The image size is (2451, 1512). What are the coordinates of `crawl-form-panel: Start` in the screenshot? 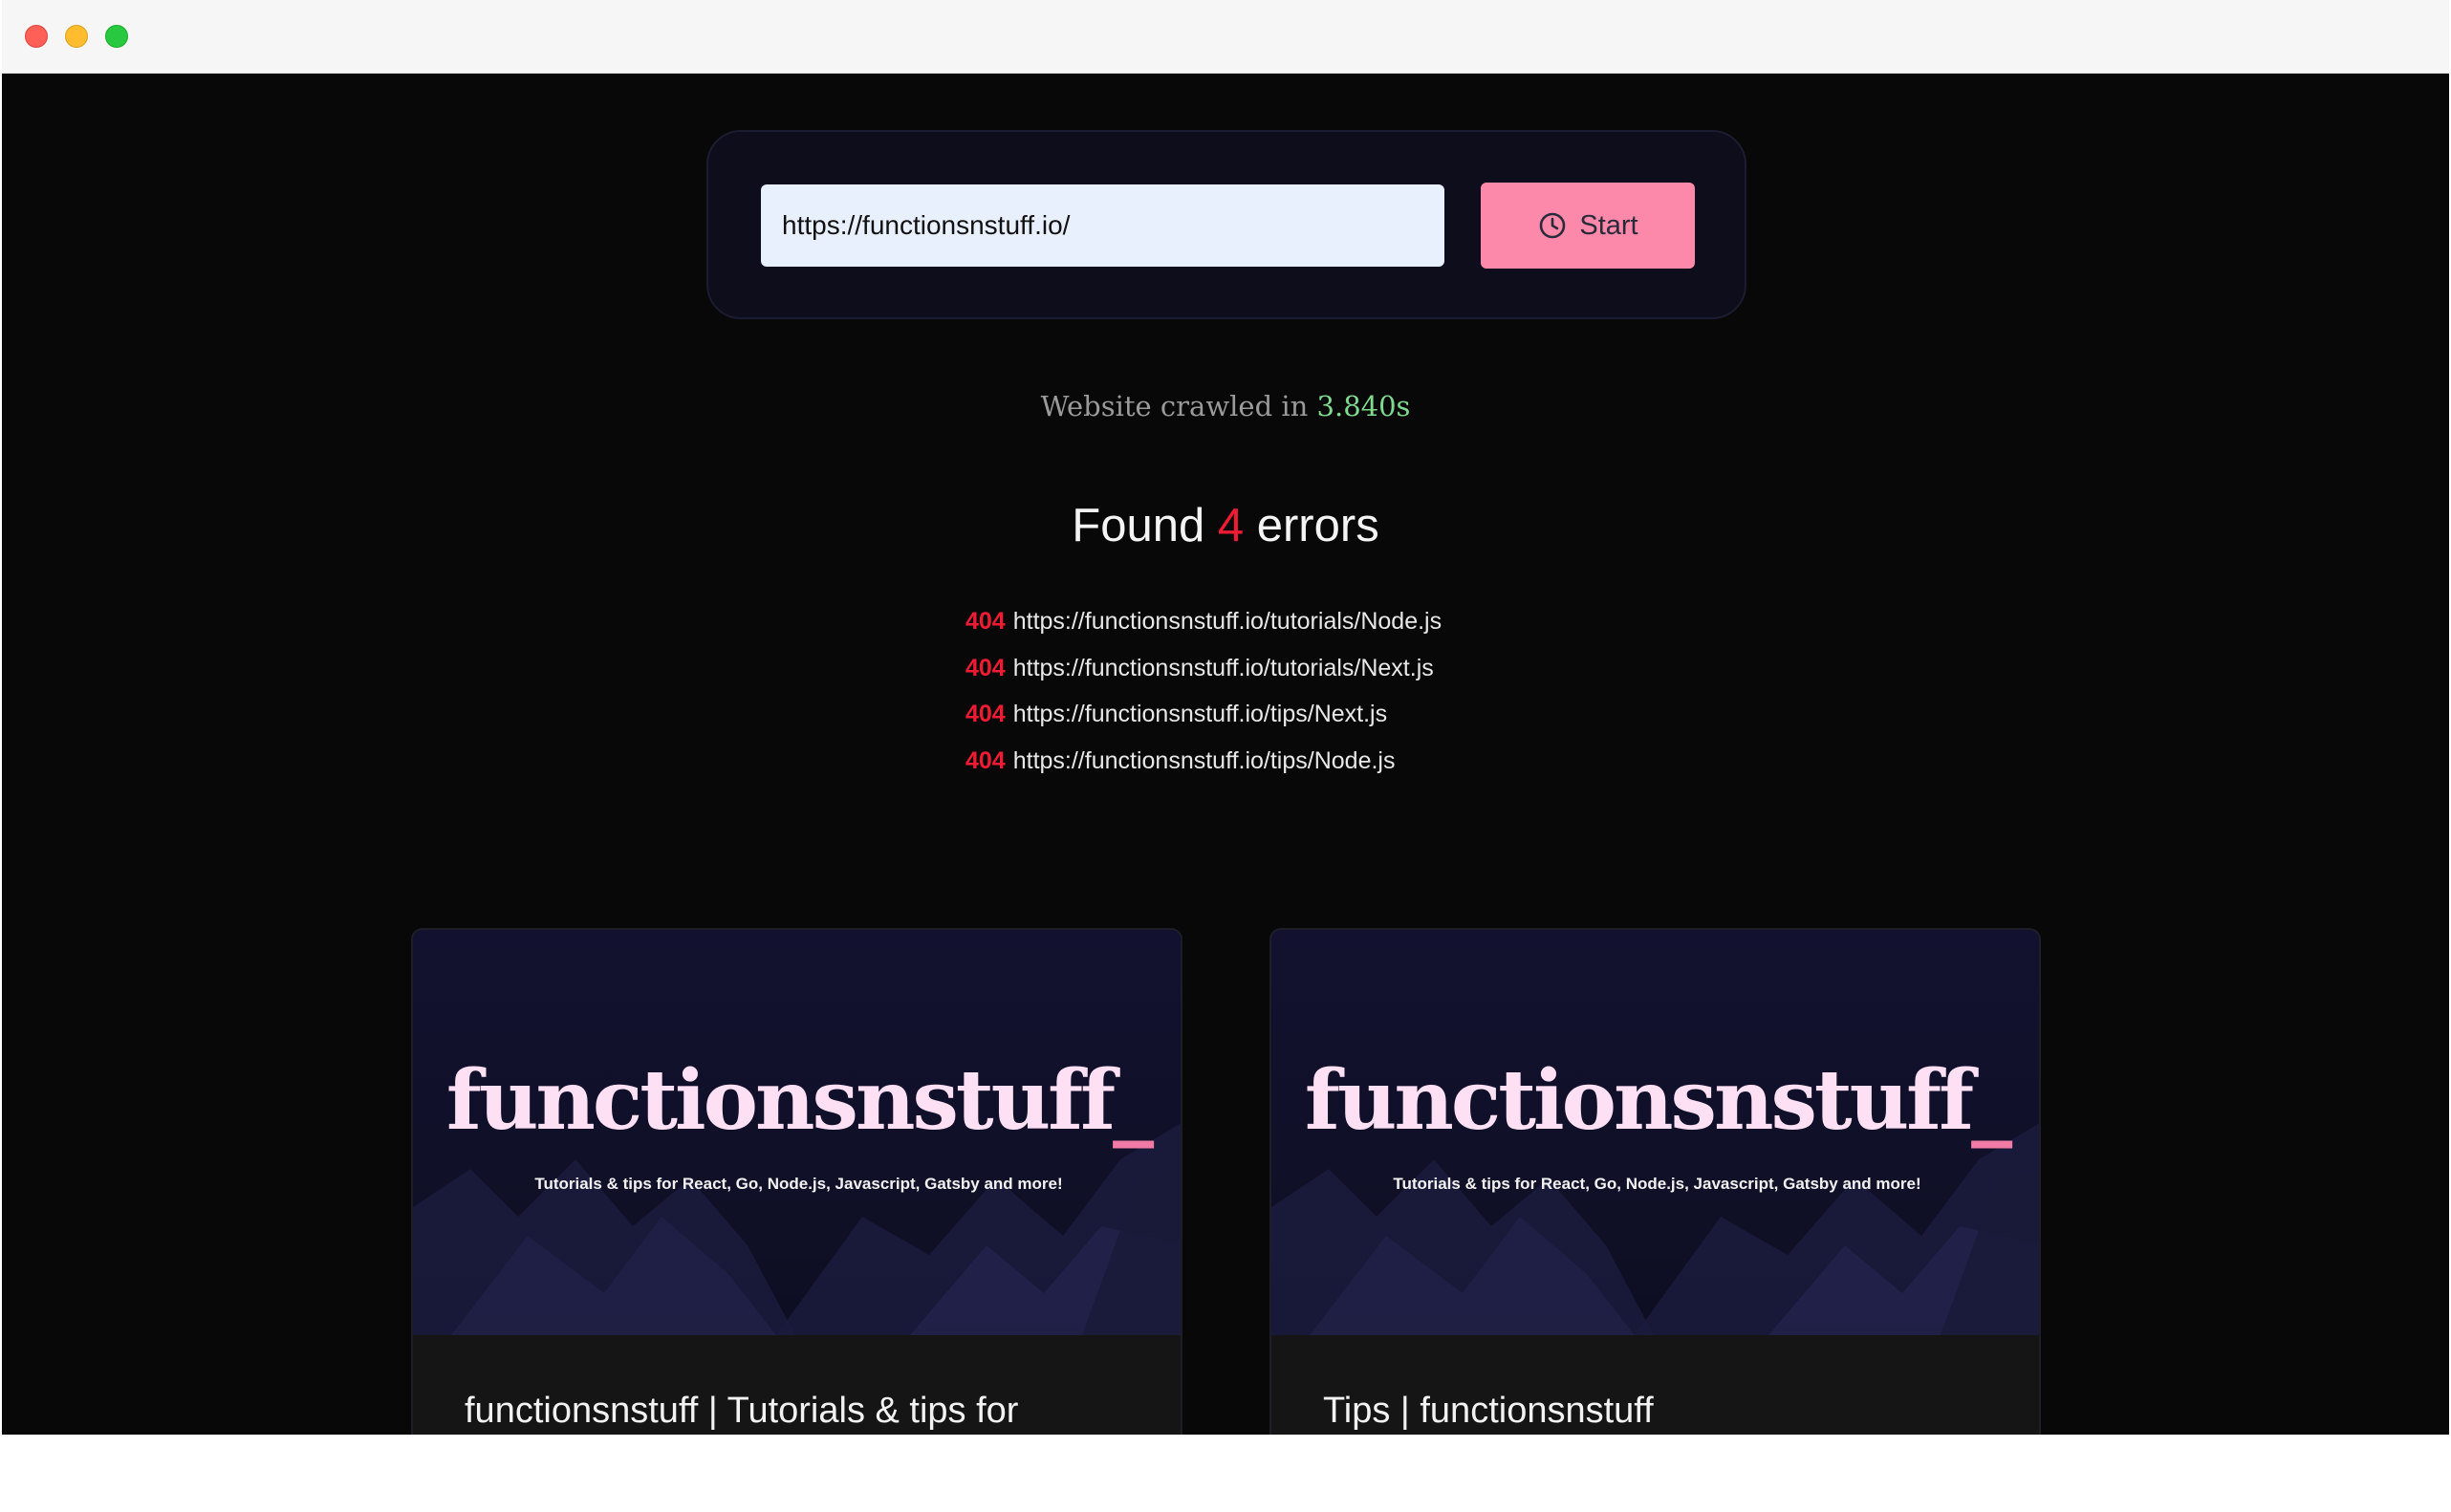 It's located at (1226, 224).